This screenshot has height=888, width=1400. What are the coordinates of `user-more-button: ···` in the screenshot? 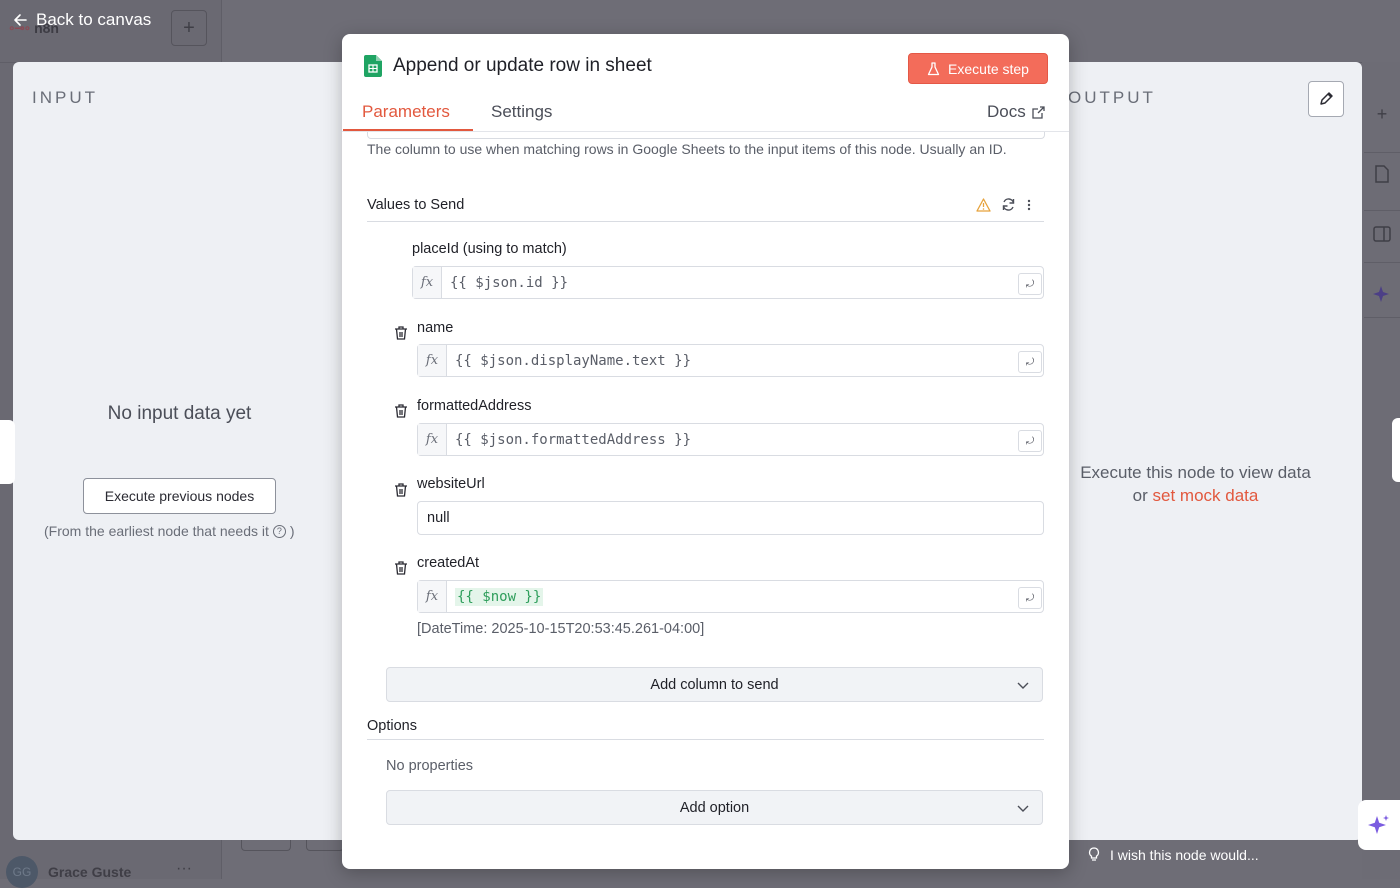 It's located at (184, 869).